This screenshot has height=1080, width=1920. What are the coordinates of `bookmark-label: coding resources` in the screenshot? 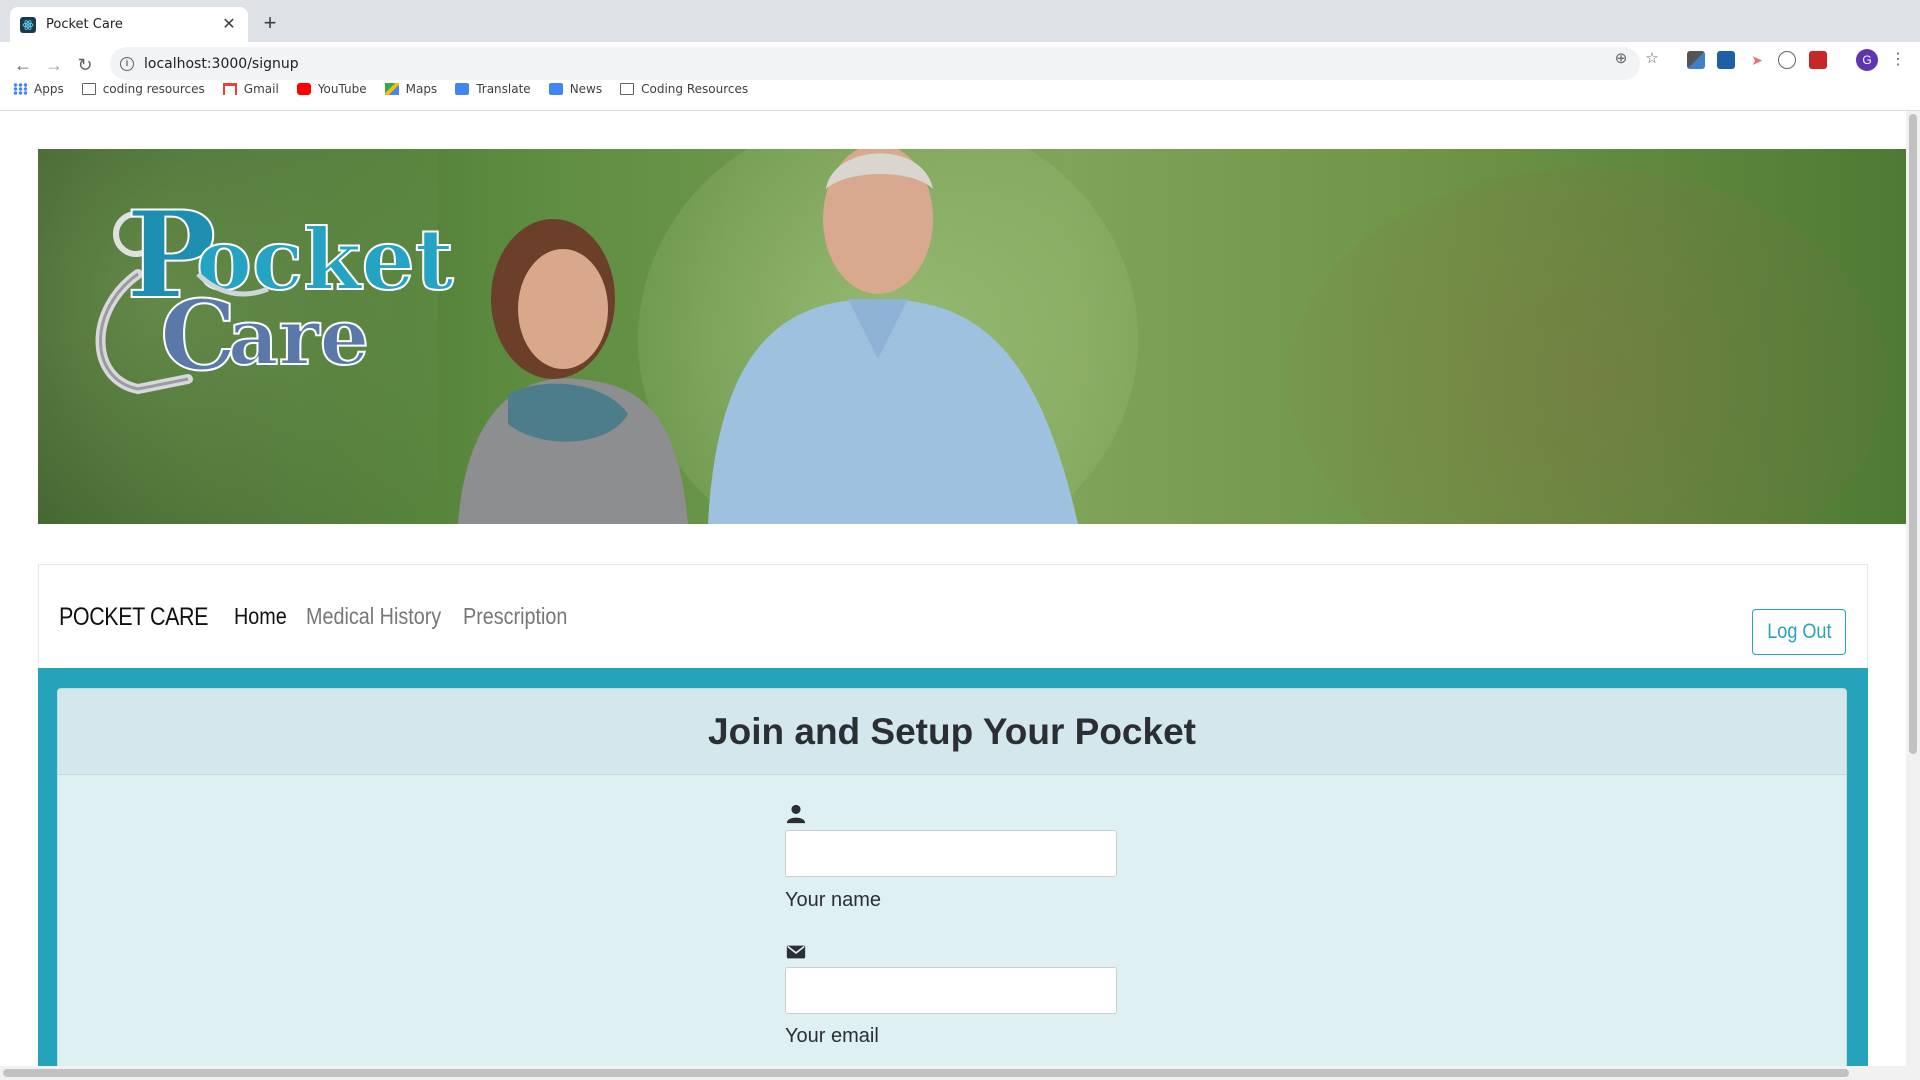 It's located at (153, 89).